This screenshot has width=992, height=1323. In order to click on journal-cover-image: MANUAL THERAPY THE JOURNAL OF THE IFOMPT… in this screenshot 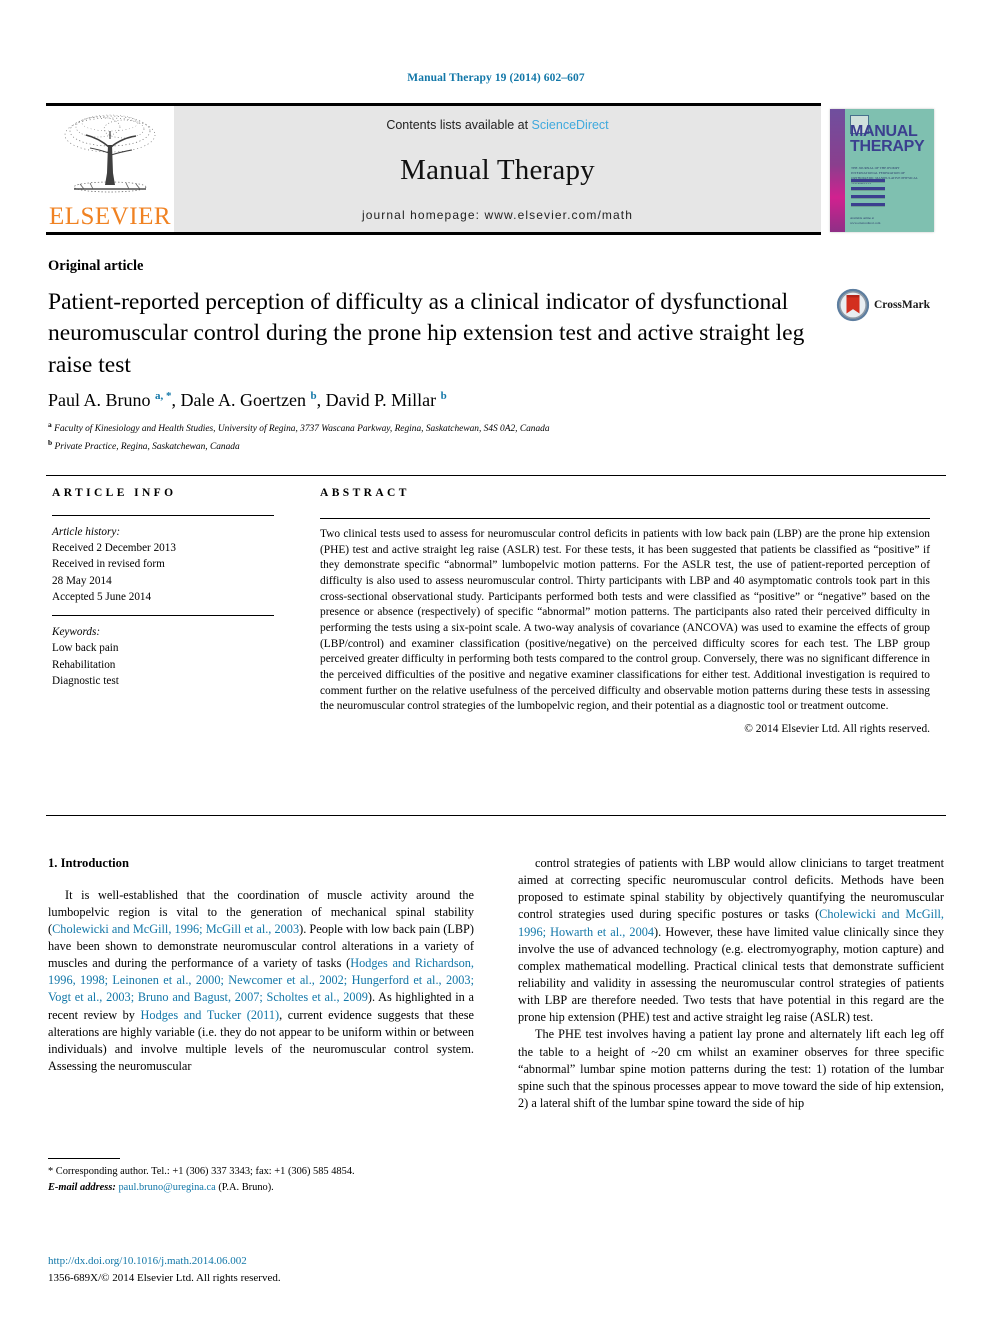, I will do `click(882, 170)`.